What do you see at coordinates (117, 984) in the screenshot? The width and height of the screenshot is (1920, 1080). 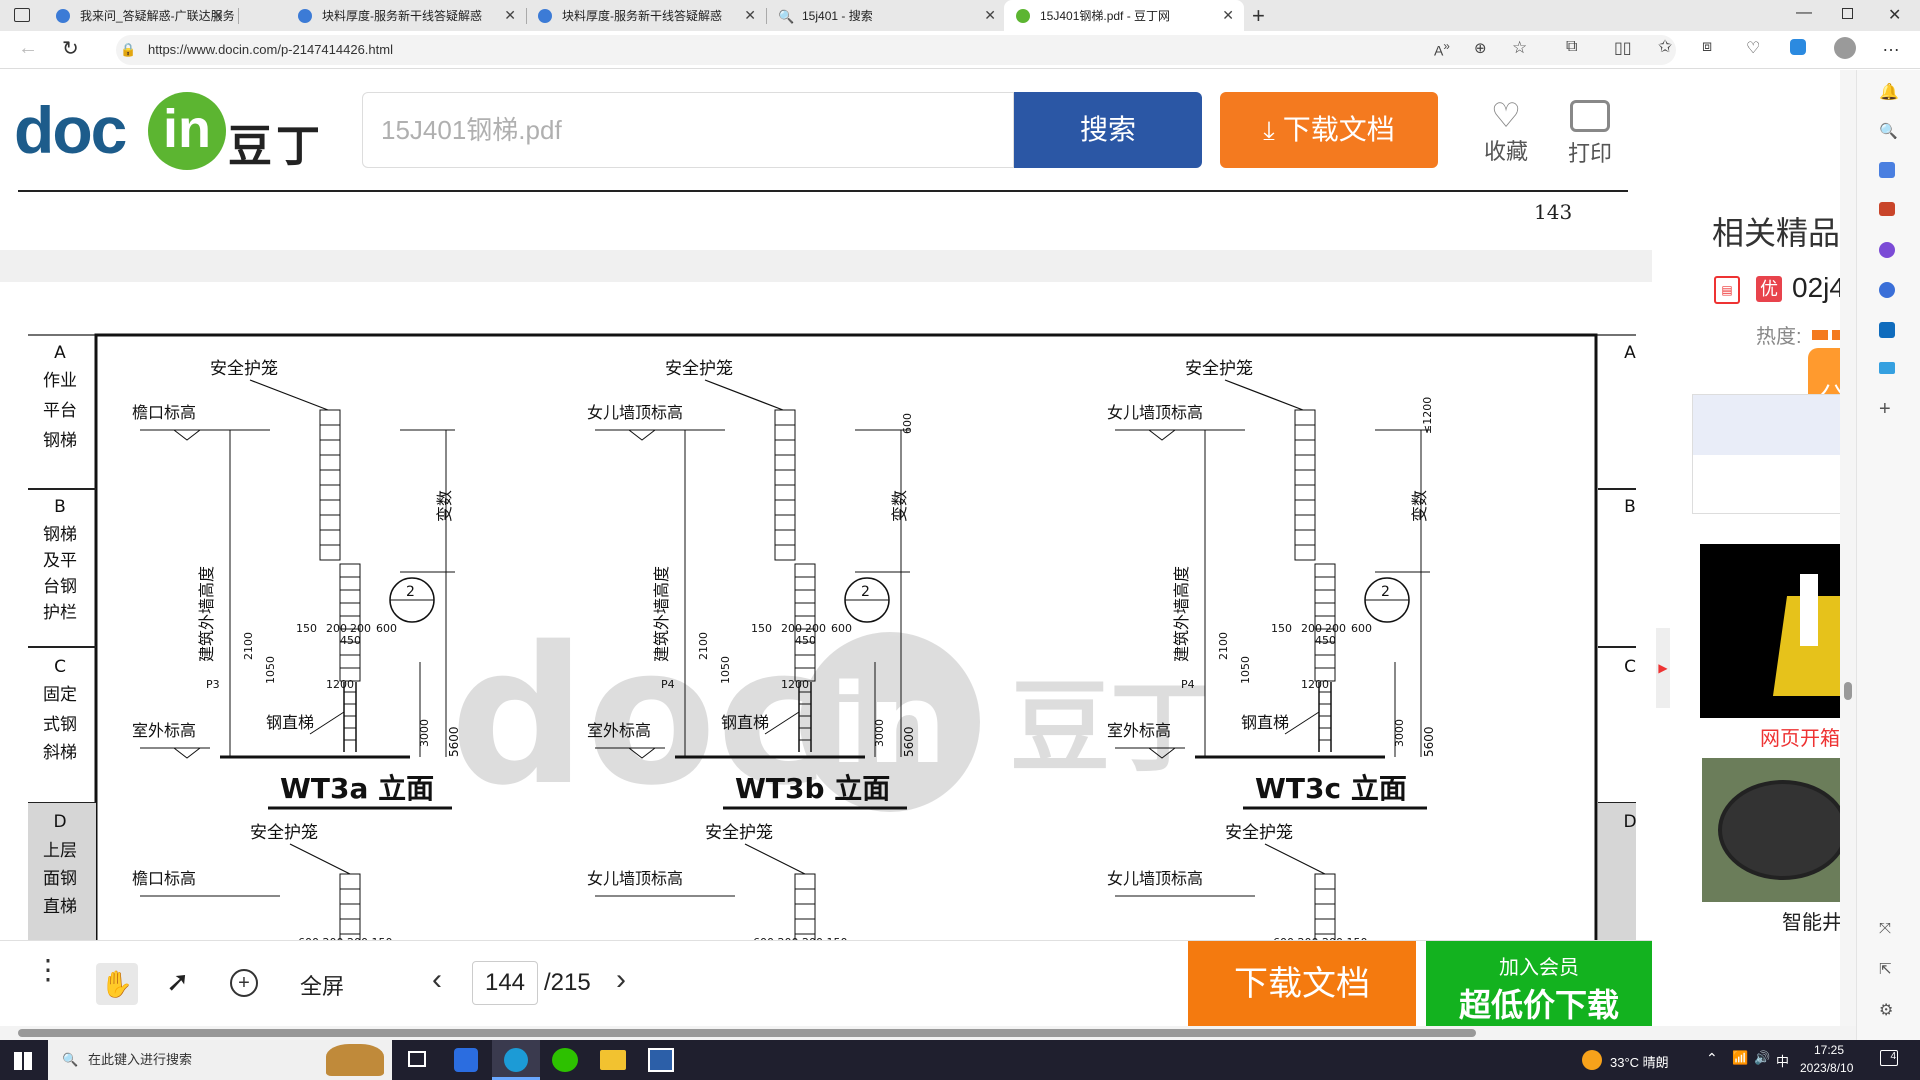 I see `hand-tool-icon: ✋` at bounding box center [117, 984].